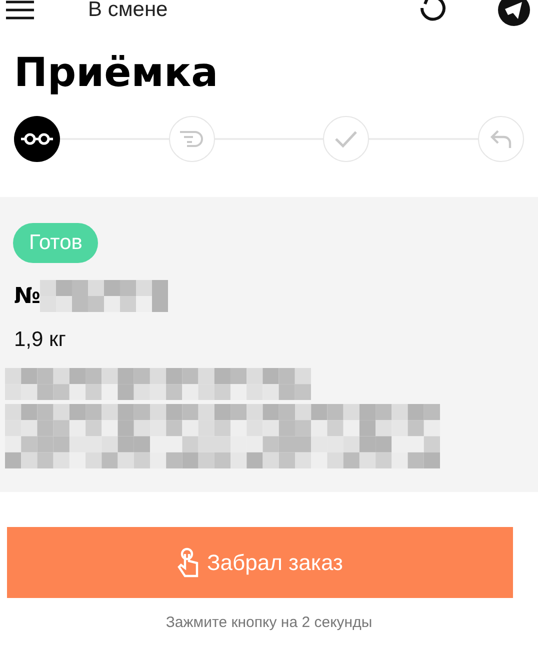  I want to click on return-arrow-icon, so click(501, 139).